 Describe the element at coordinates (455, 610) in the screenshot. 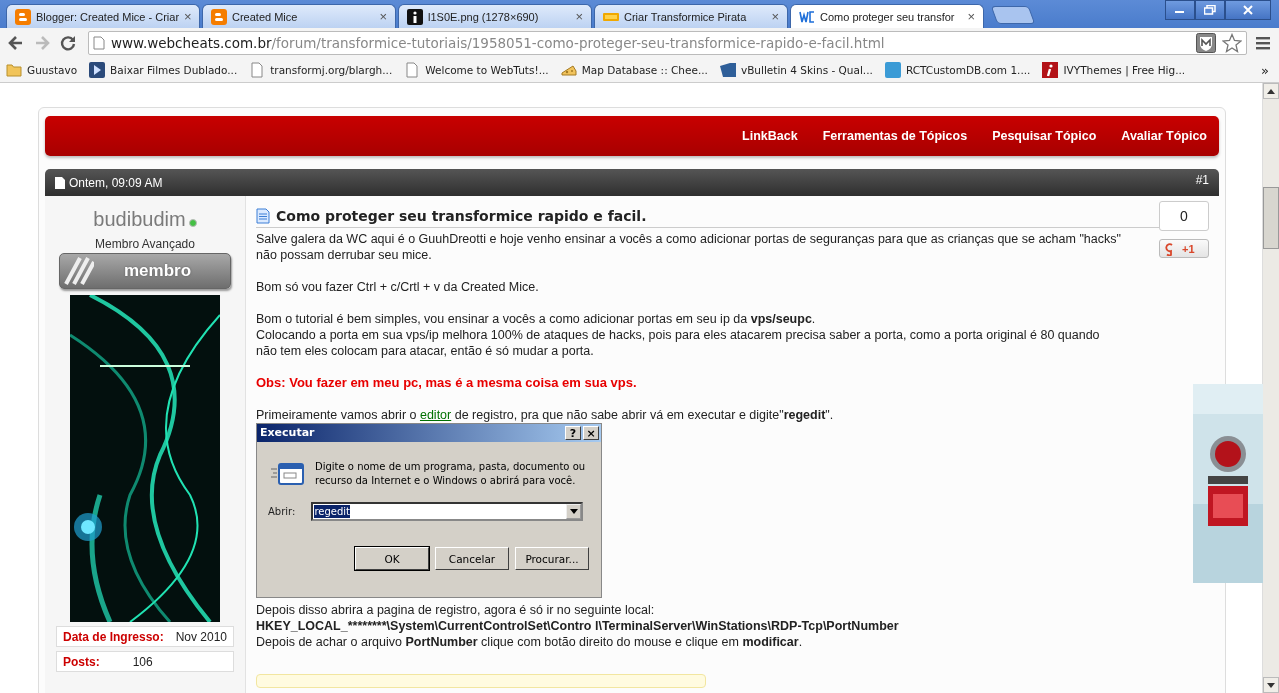

I see `text-line: Depois disso abrira a pagina de registro, agora é só ir no seguinte local:` at that location.